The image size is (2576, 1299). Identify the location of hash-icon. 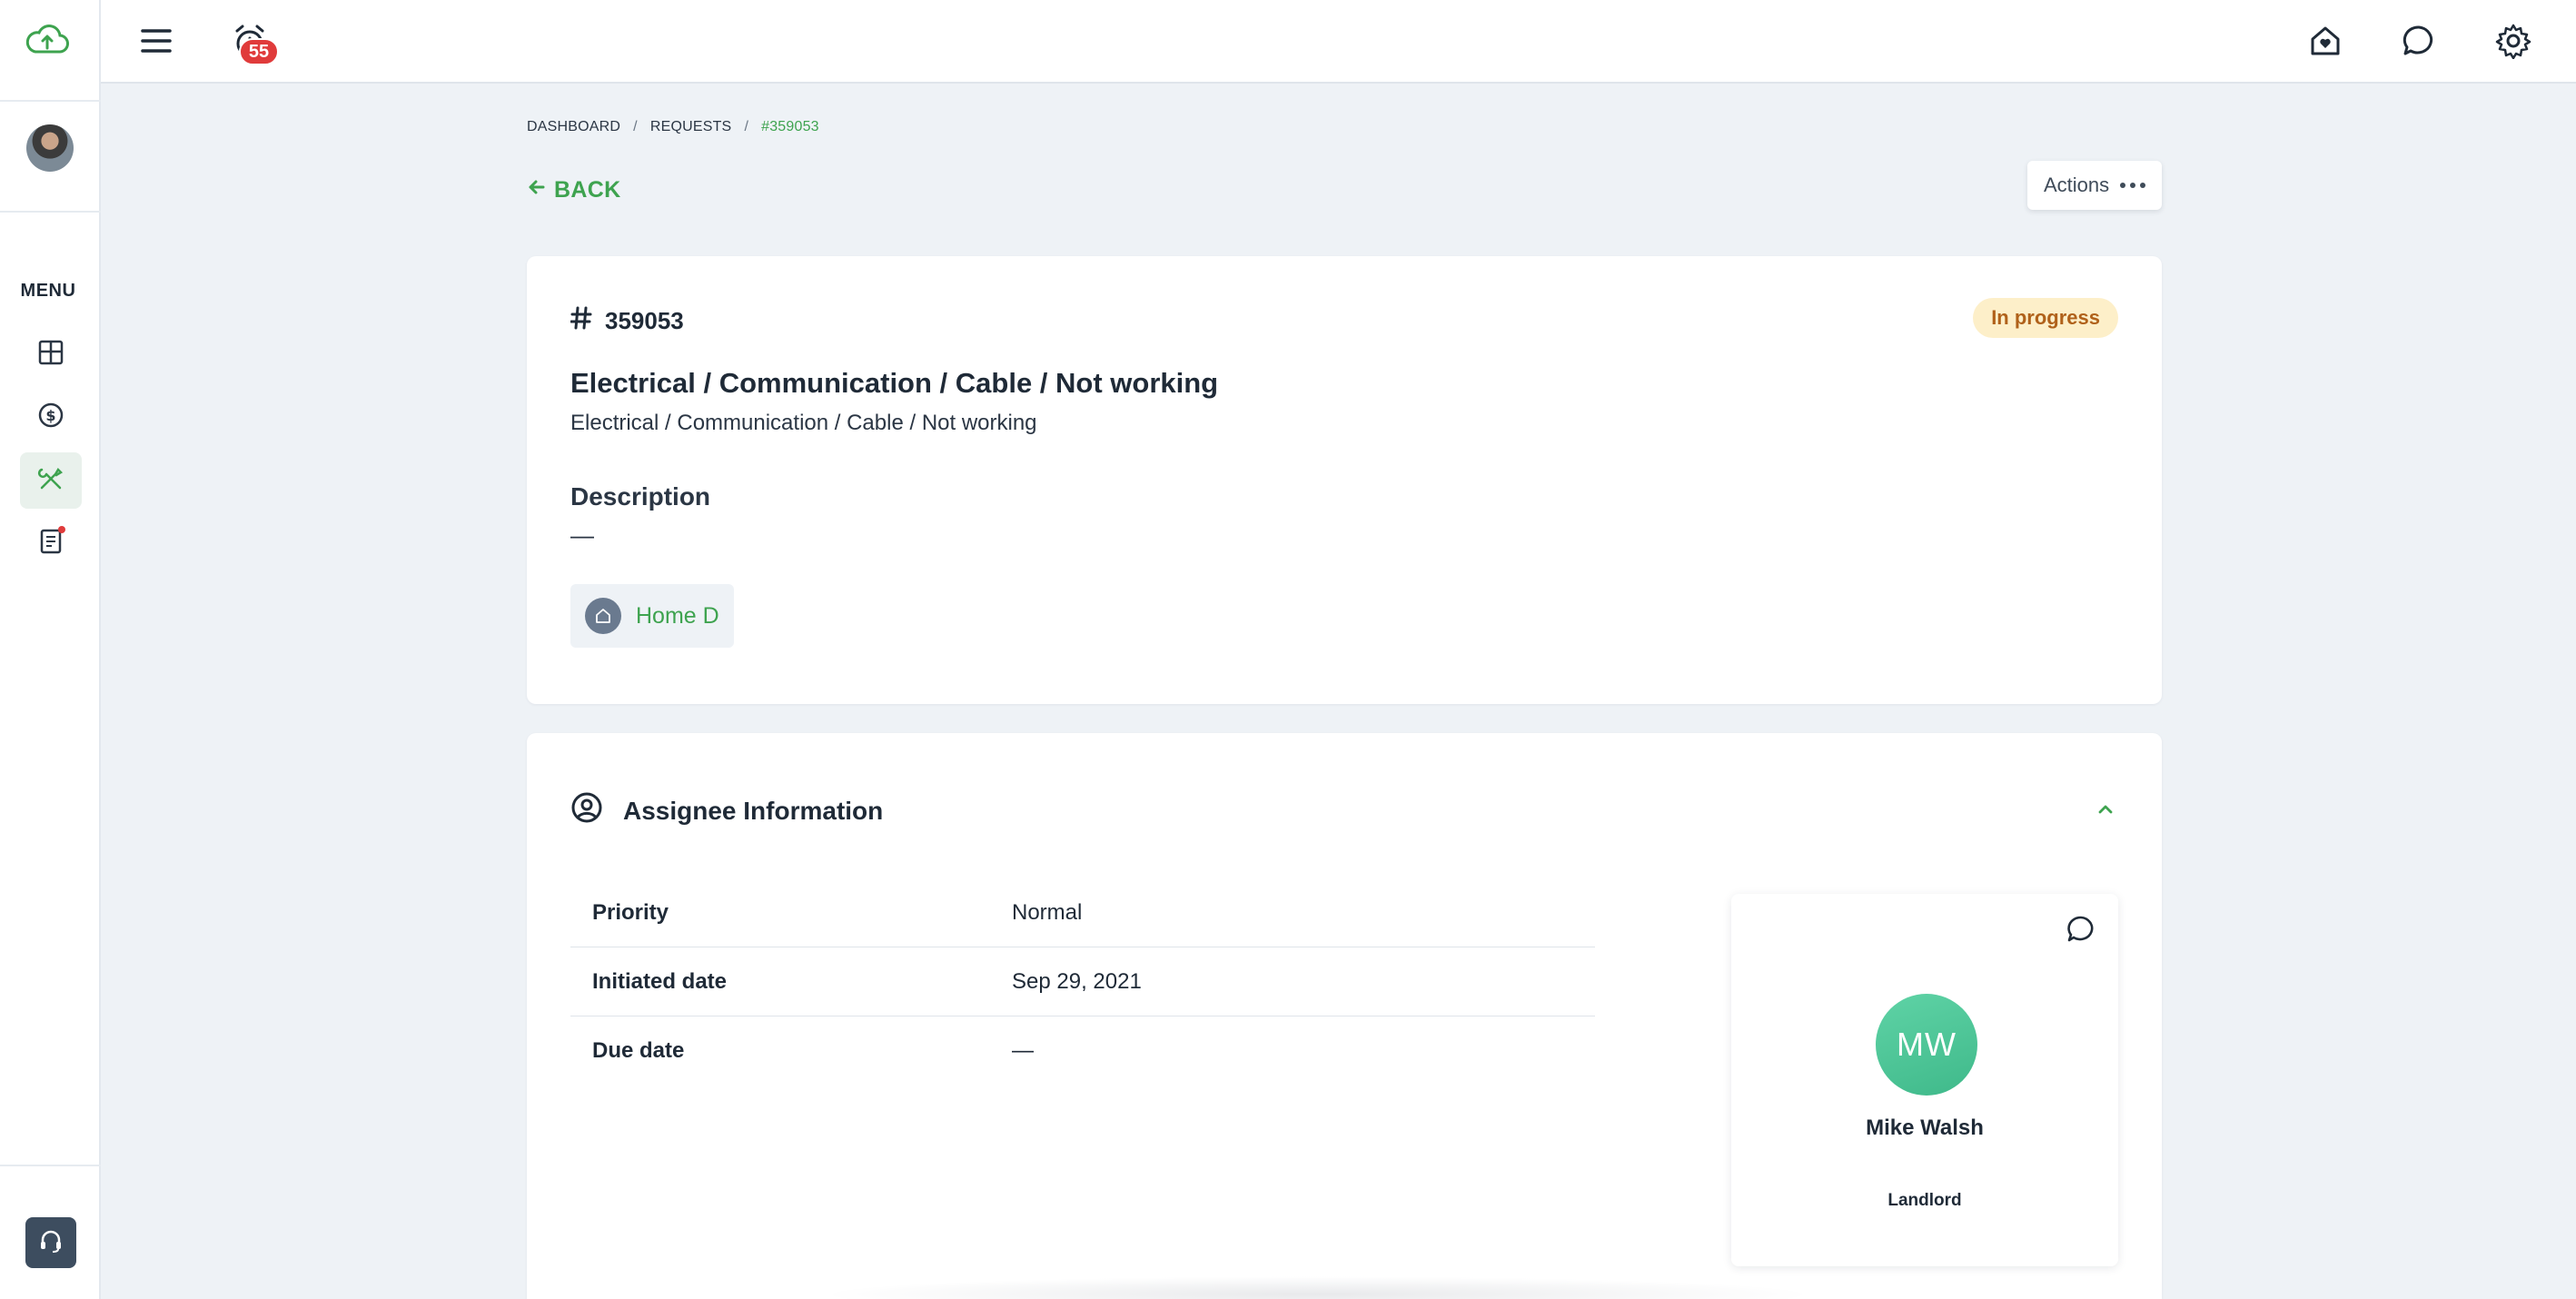
(581, 321).